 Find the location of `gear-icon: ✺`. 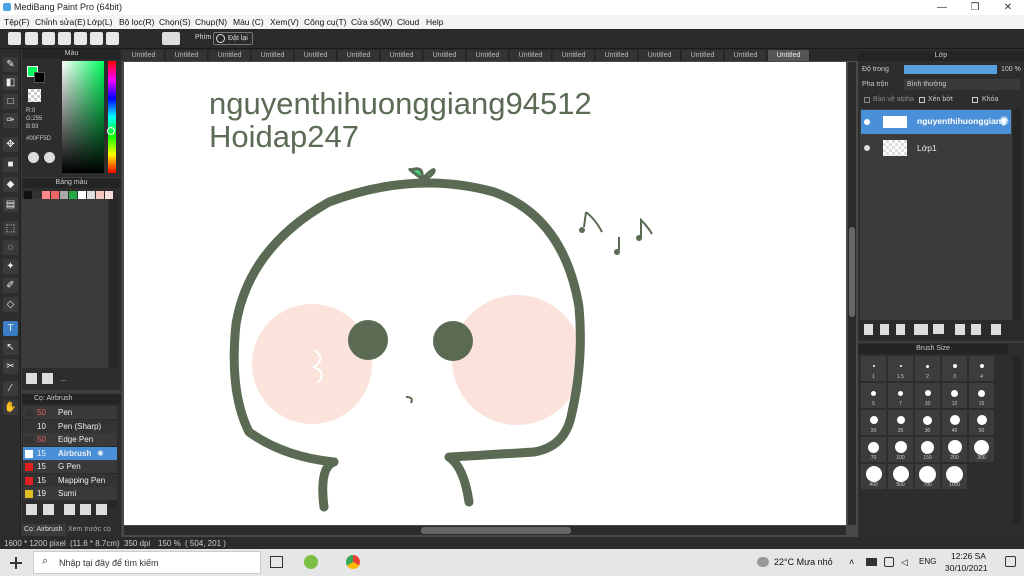

gear-icon: ✺ is located at coordinates (100, 453).